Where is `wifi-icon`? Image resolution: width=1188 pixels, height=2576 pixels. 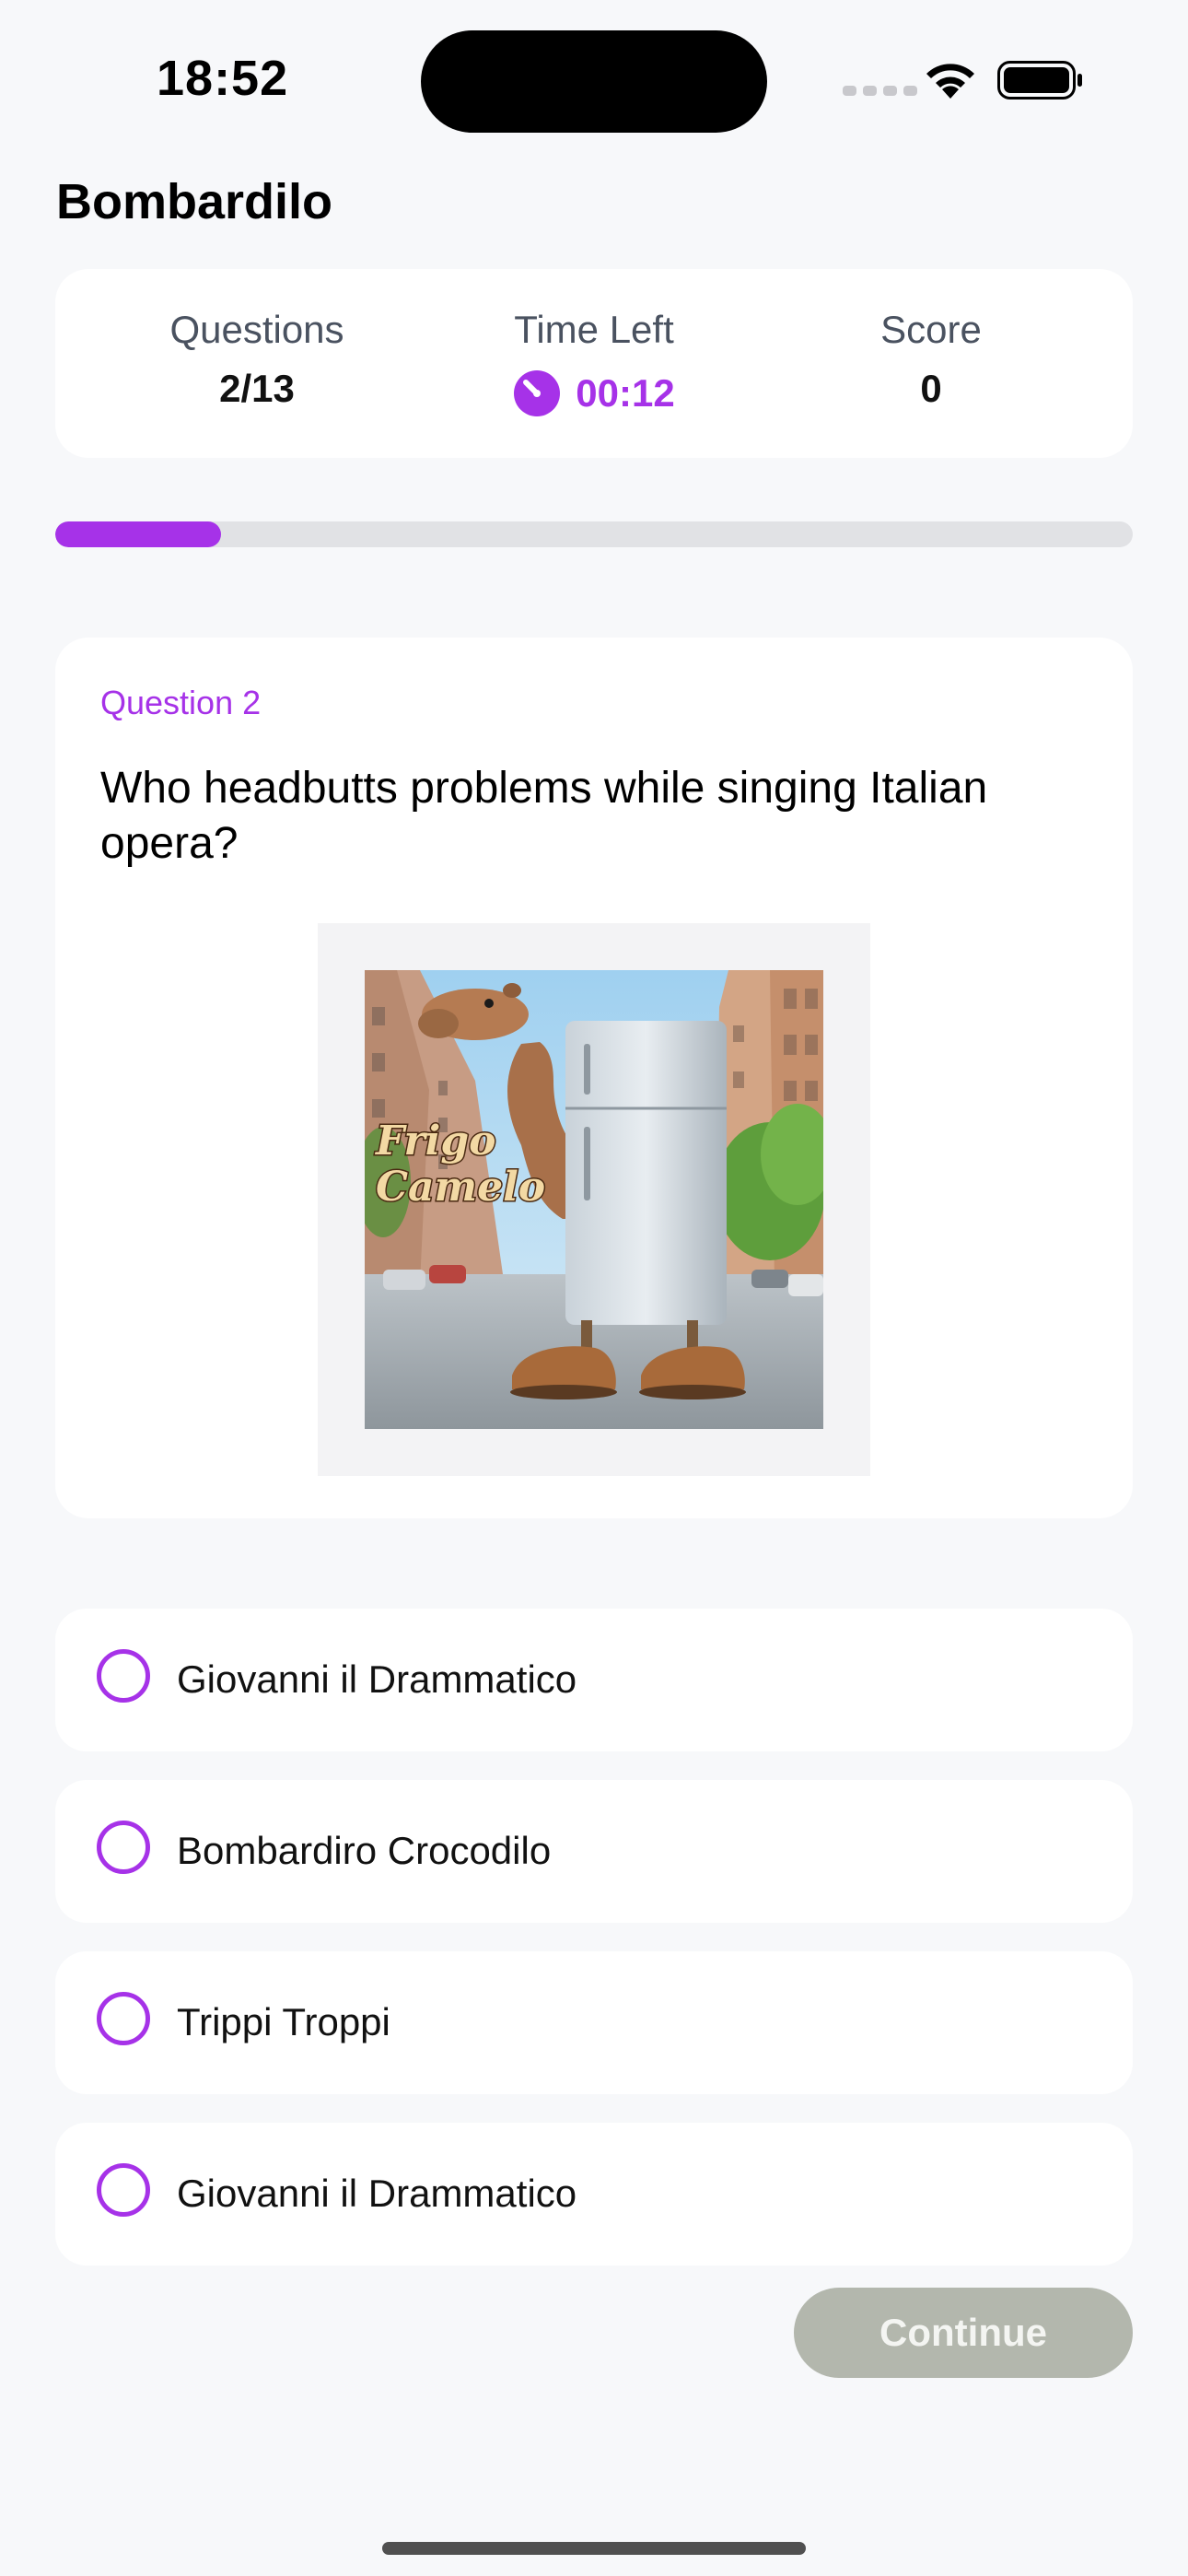 wifi-icon is located at coordinates (950, 81).